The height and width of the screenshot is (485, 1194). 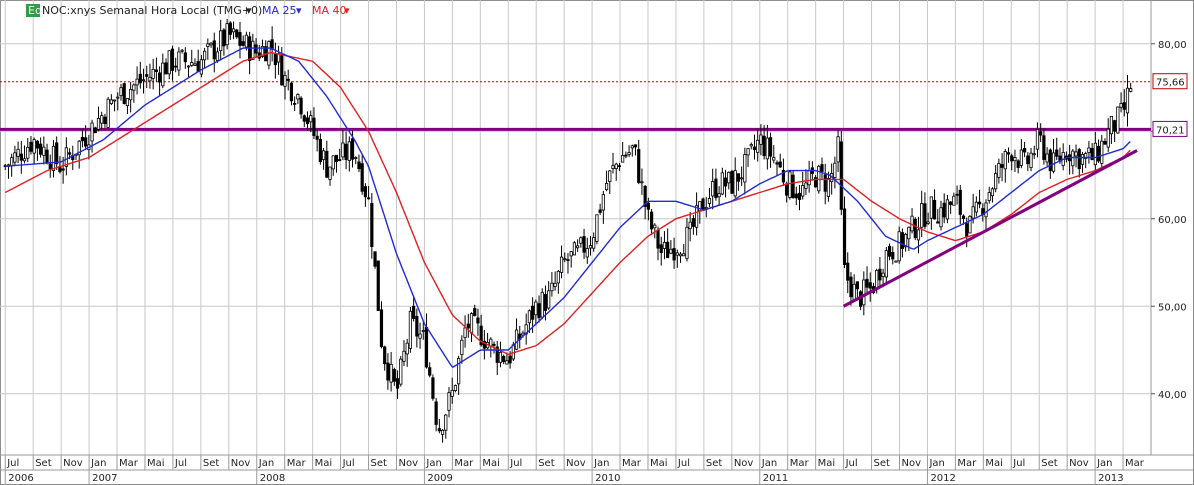 I want to click on y-tick-label: 40,00, so click(x=1172, y=395).